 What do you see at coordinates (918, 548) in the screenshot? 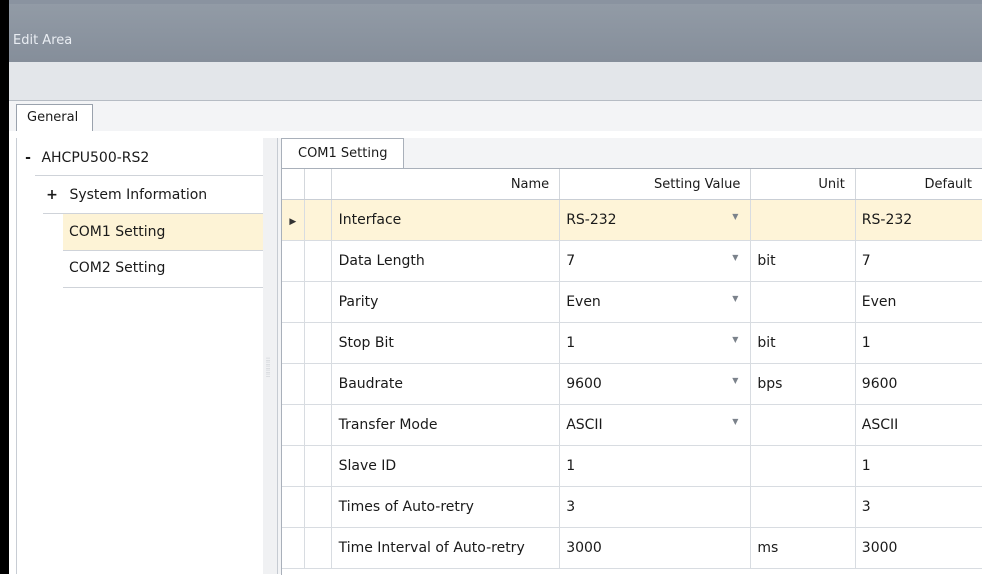
I see `setting-default: 3000` at bounding box center [918, 548].